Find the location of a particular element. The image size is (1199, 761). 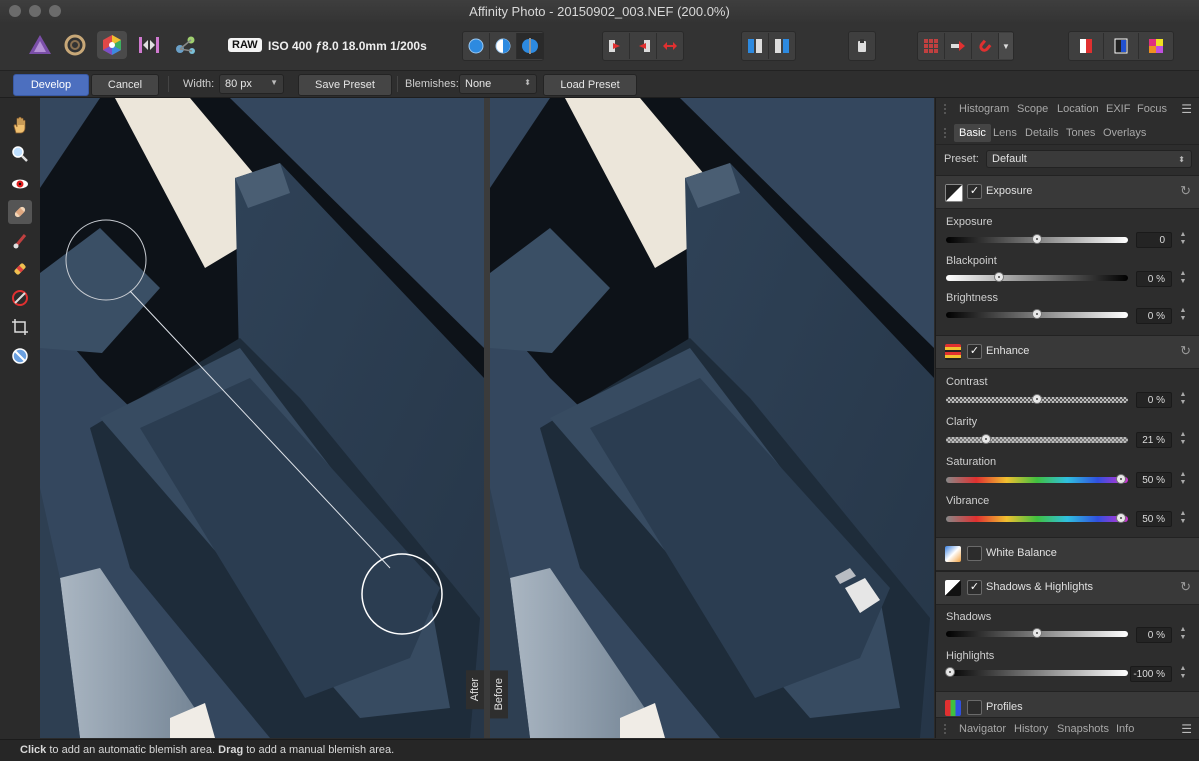

shadows-highlights-checkbox: ✓ is located at coordinates (974, 587).